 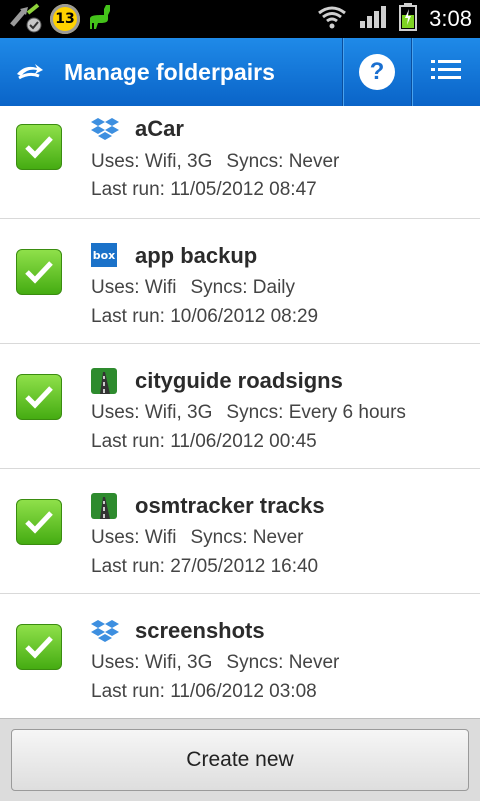 What do you see at coordinates (230, 505) in the screenshot?
I see `folderpair-name: osmtracker tracks` at bounding box center [230, 505].